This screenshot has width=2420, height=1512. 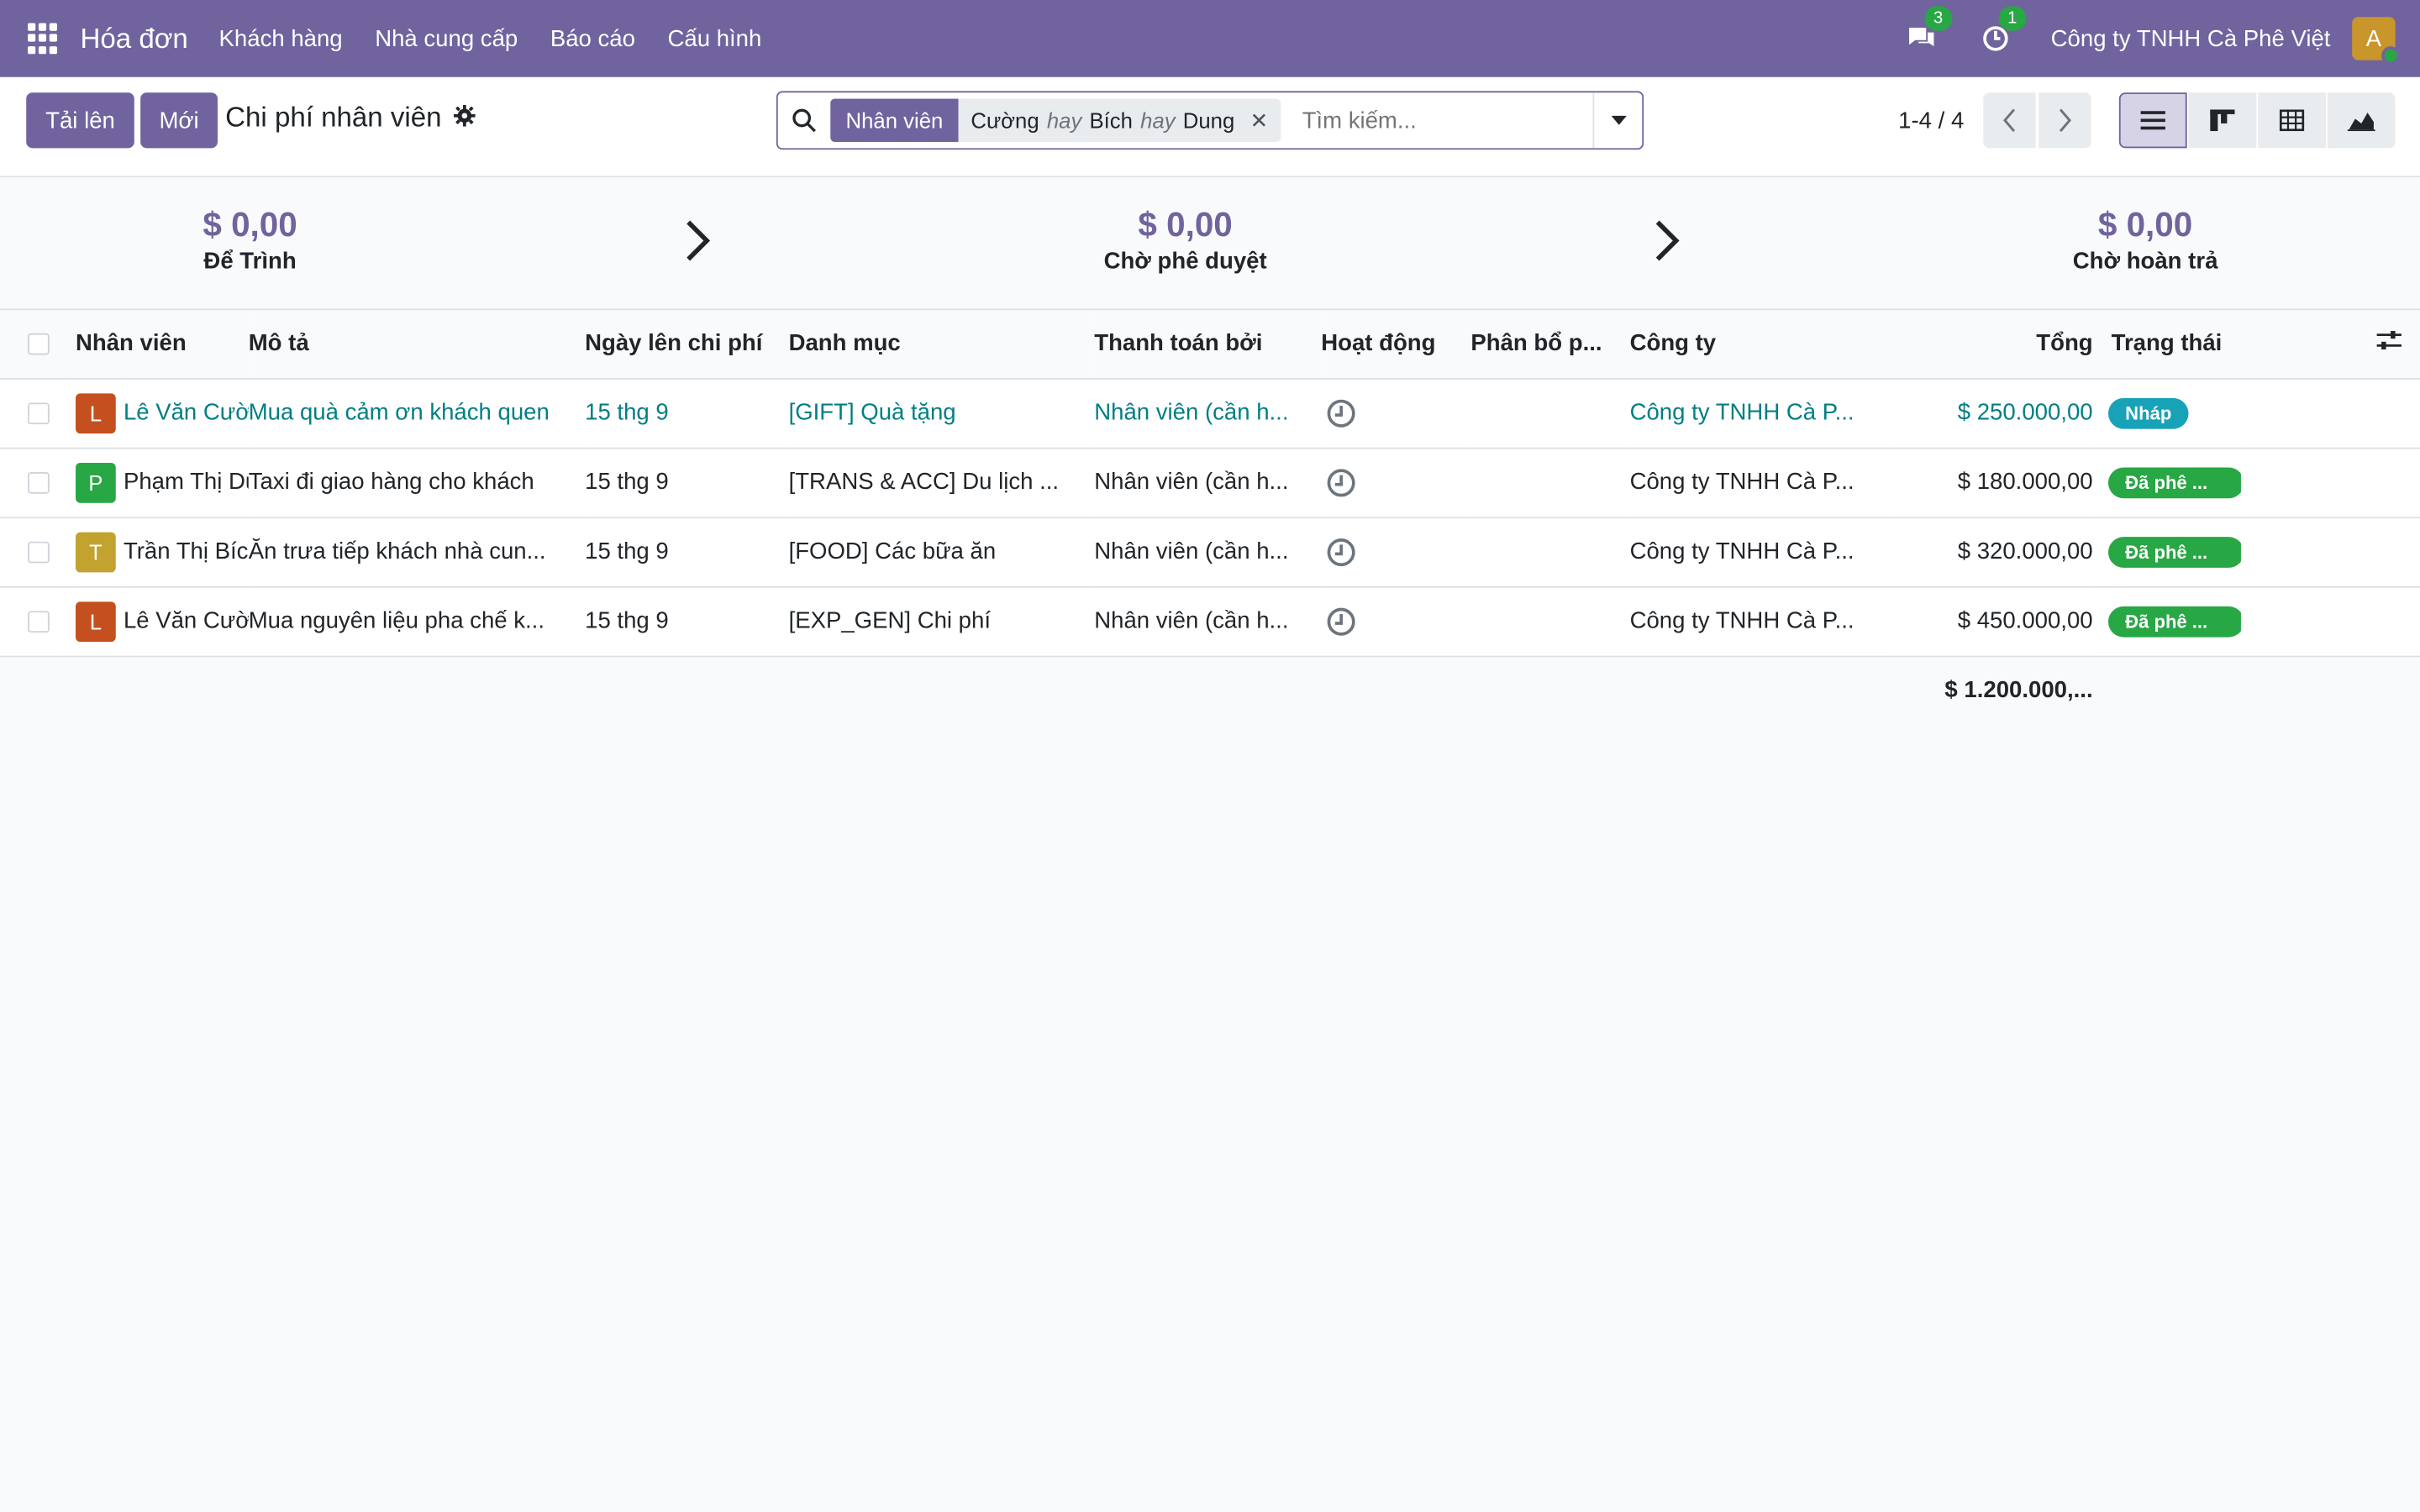 What do you see at coordinates (2065, 120) in the screenshot?
I see `pager-next-button` at bounding box center [2065, 120].